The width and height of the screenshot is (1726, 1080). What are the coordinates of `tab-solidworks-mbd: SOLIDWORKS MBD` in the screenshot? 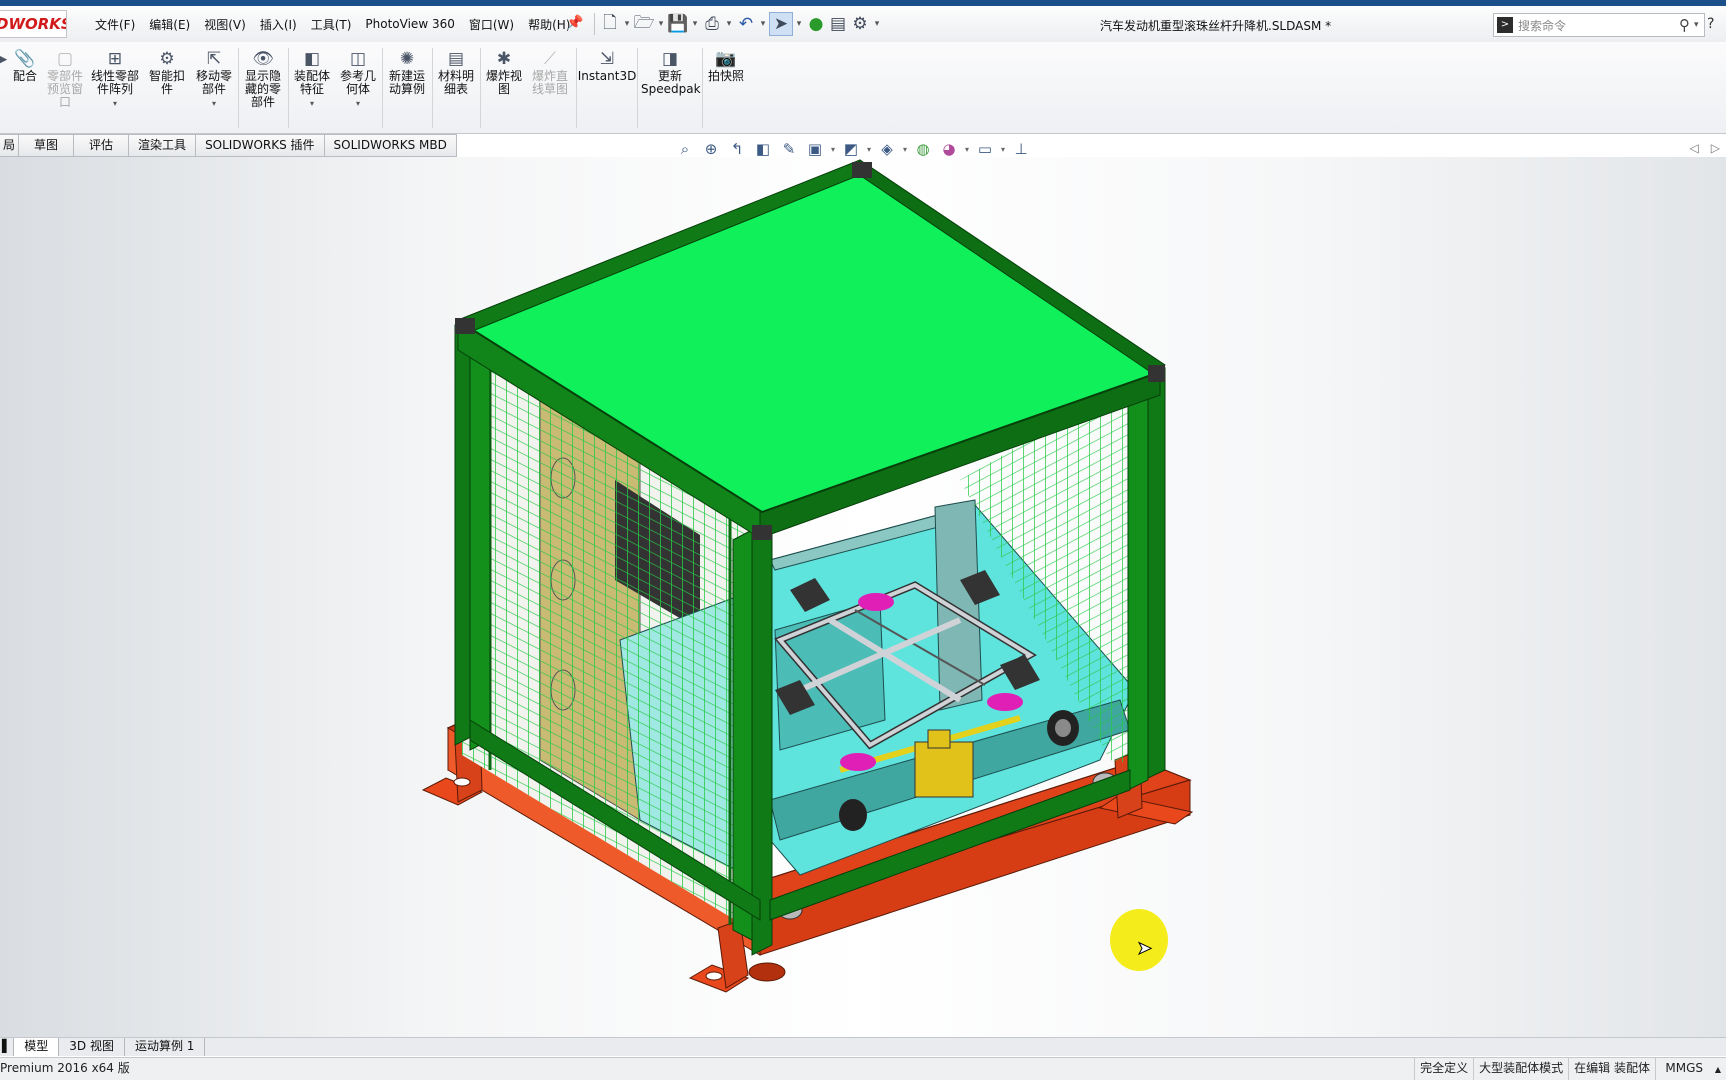 It's located at (390, 145).